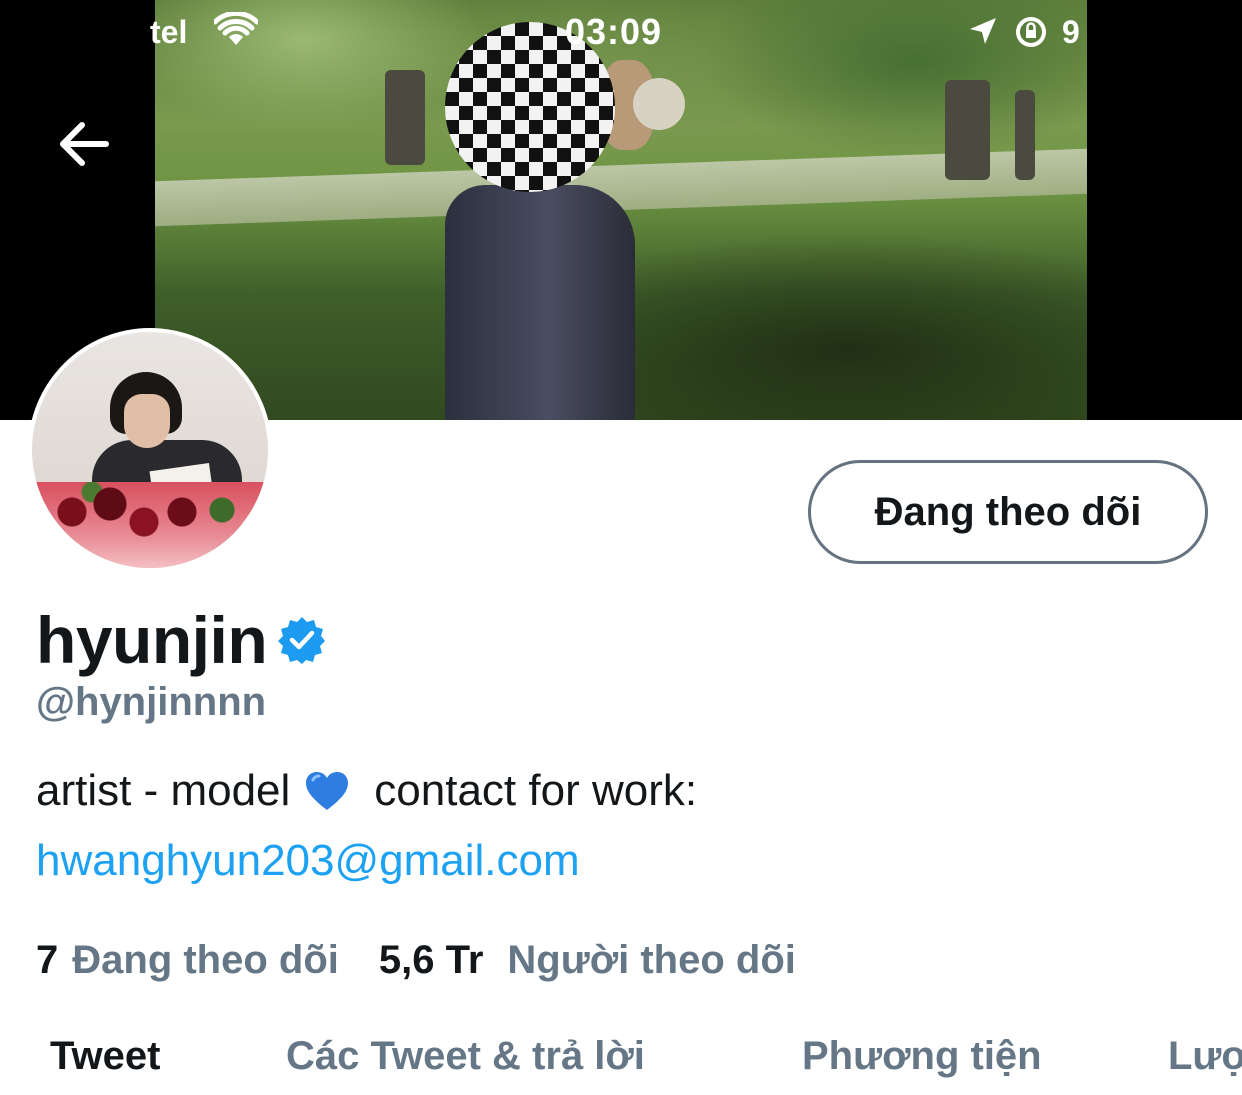  I want to click on back-button, so click(84, 144).